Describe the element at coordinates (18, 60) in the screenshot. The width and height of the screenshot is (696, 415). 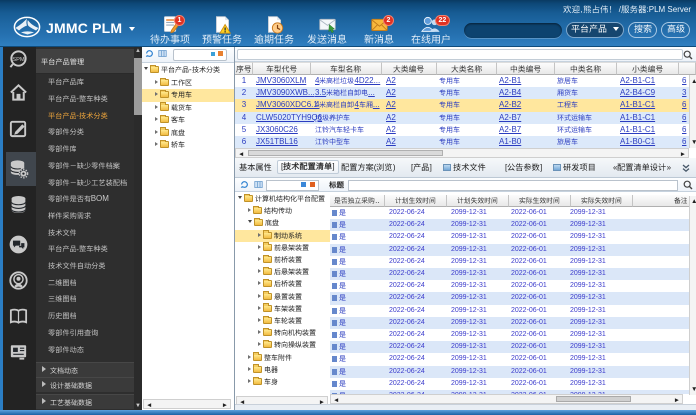
I see `svg-text: SPM` at that location.